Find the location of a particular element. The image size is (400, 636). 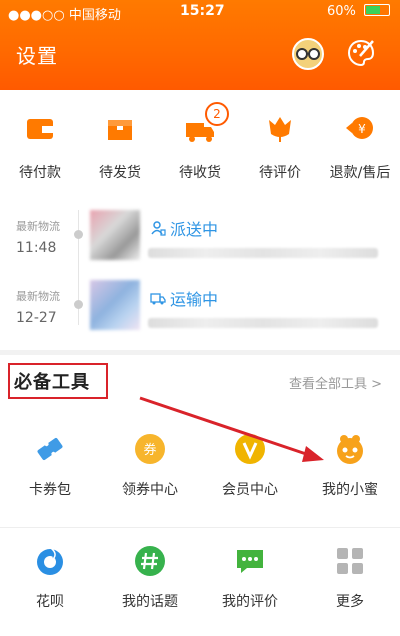

box-icon is located at coordinates (120, 129).